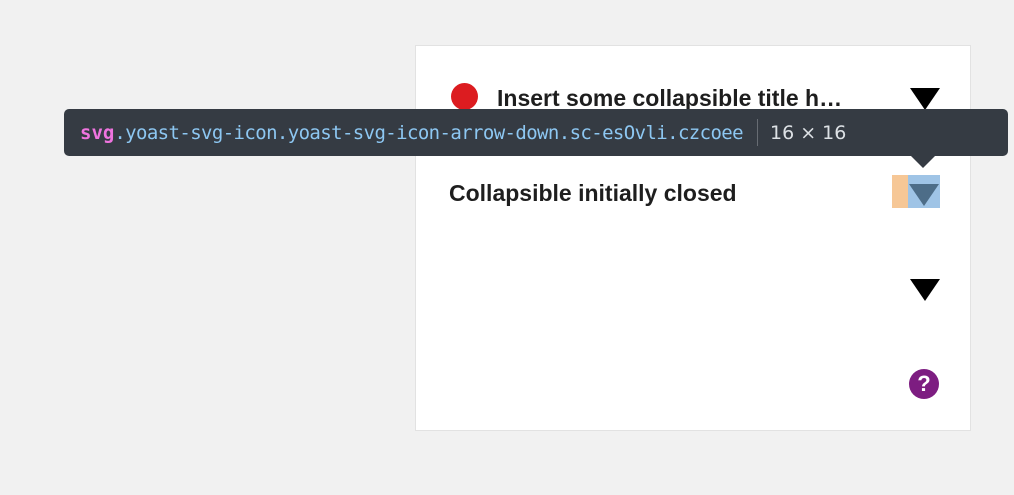 The width and height of the screenshot is (1014, 495). What do you see at coordinates (464, 96) in the screenshot?
I see `status-bullet-icon` at bounding box center [464, 96].